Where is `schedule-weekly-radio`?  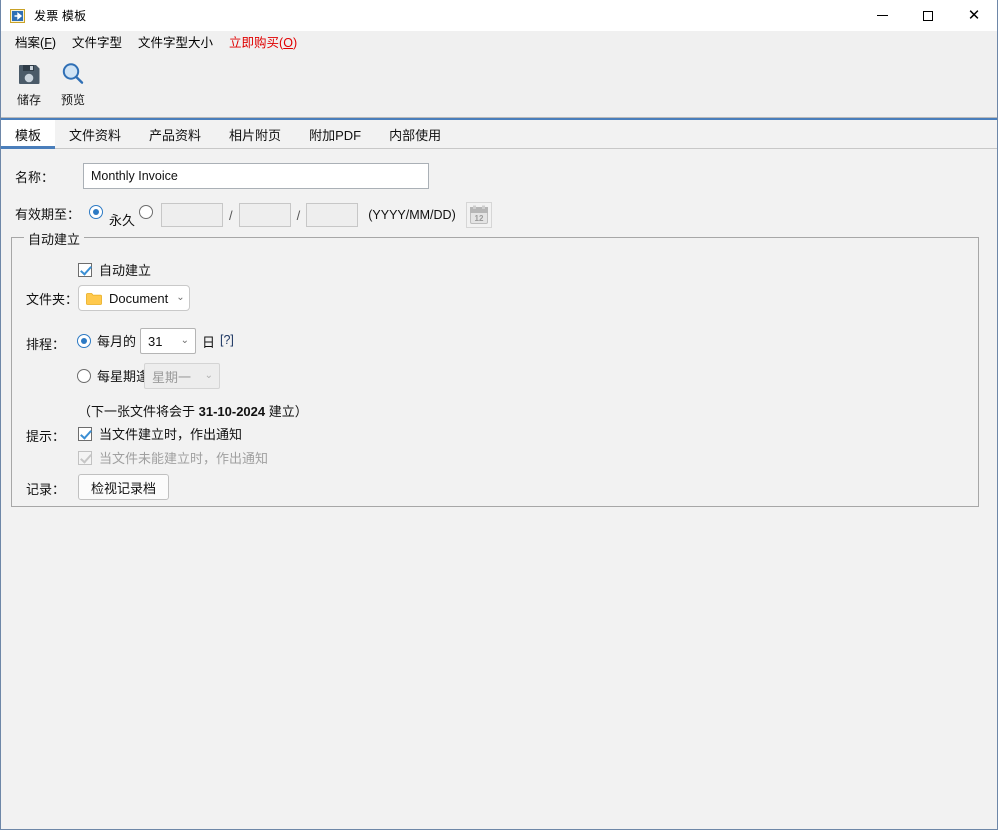 schedule-weekly-radio is located at coordinates (84, 375).